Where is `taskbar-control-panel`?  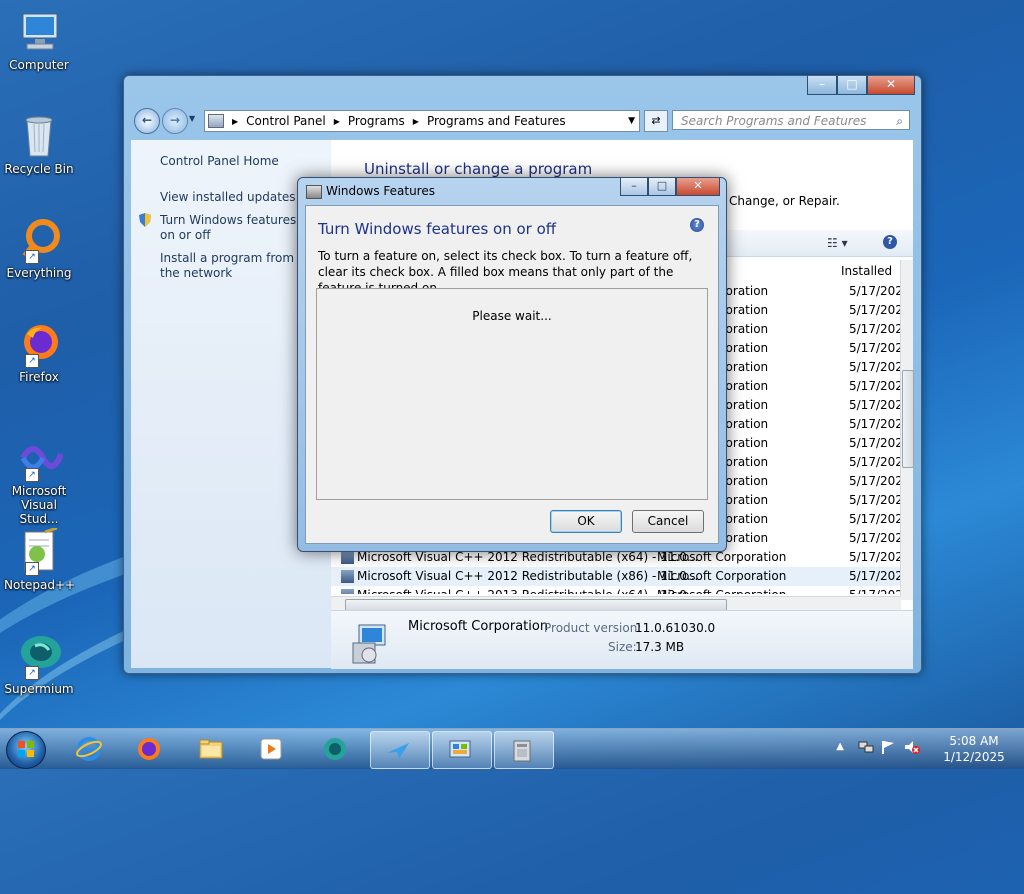
taskbar-control-panel is located at coordinates (462, 750).